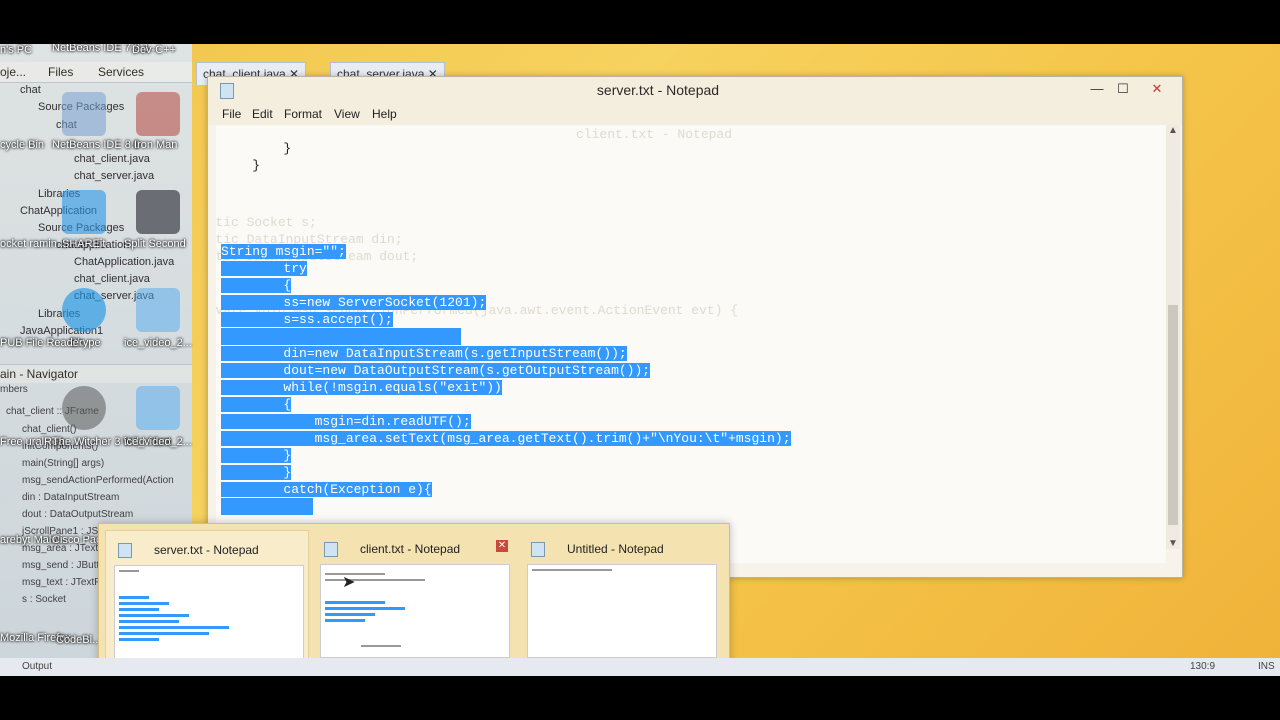 This screenshot has width=1280, height=720. What do you see at coordinates (347, 114) in the screenshot?
I see `menu-view: View` at bounding box center [347, 114].